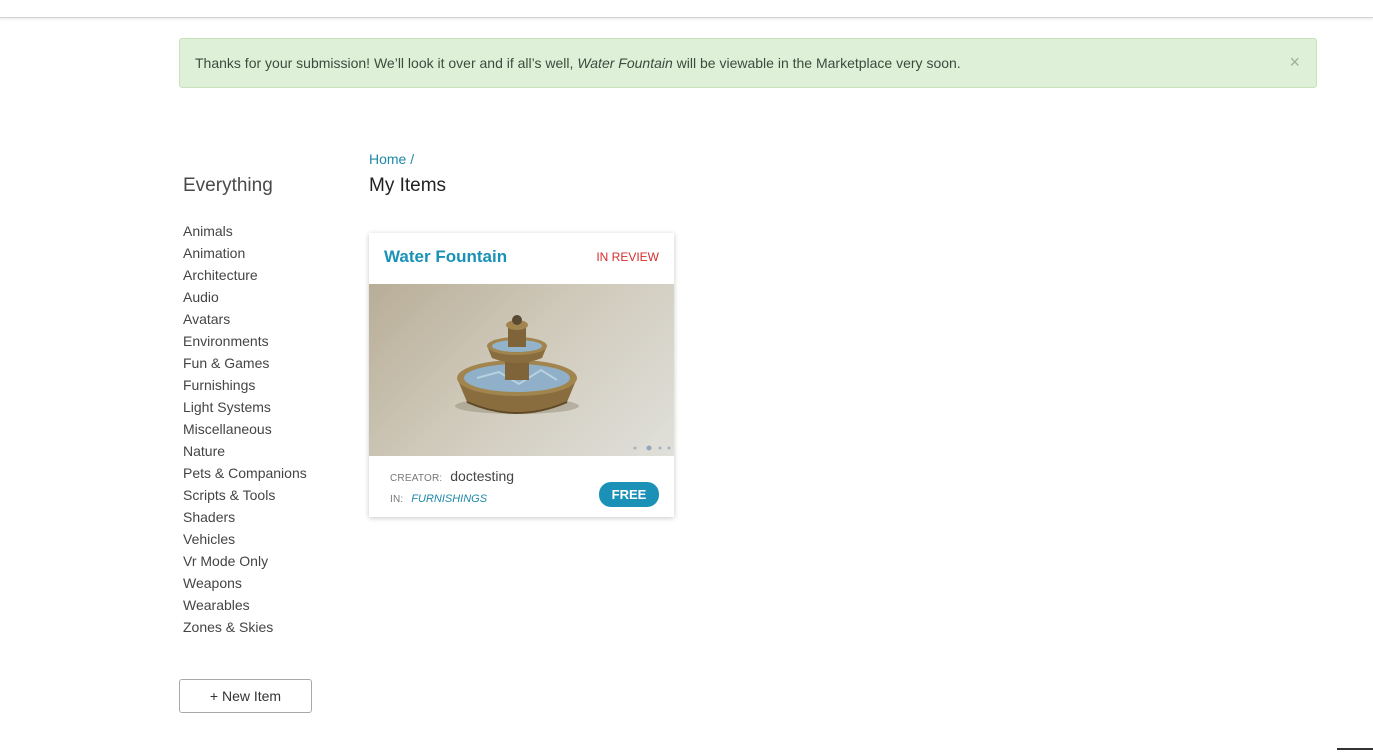 Image resolution: width=1373 pixels, height=752 pixels. I want to click on price-button: FREE, so click(629, 494).